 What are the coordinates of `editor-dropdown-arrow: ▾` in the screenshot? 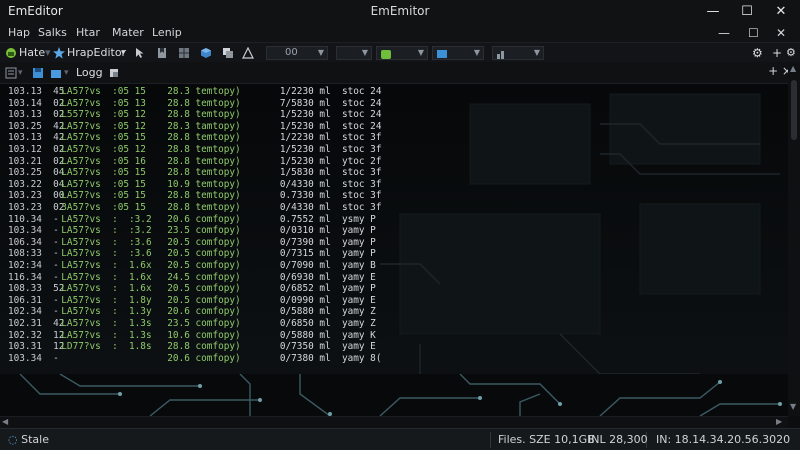 It's located at (123, 53).